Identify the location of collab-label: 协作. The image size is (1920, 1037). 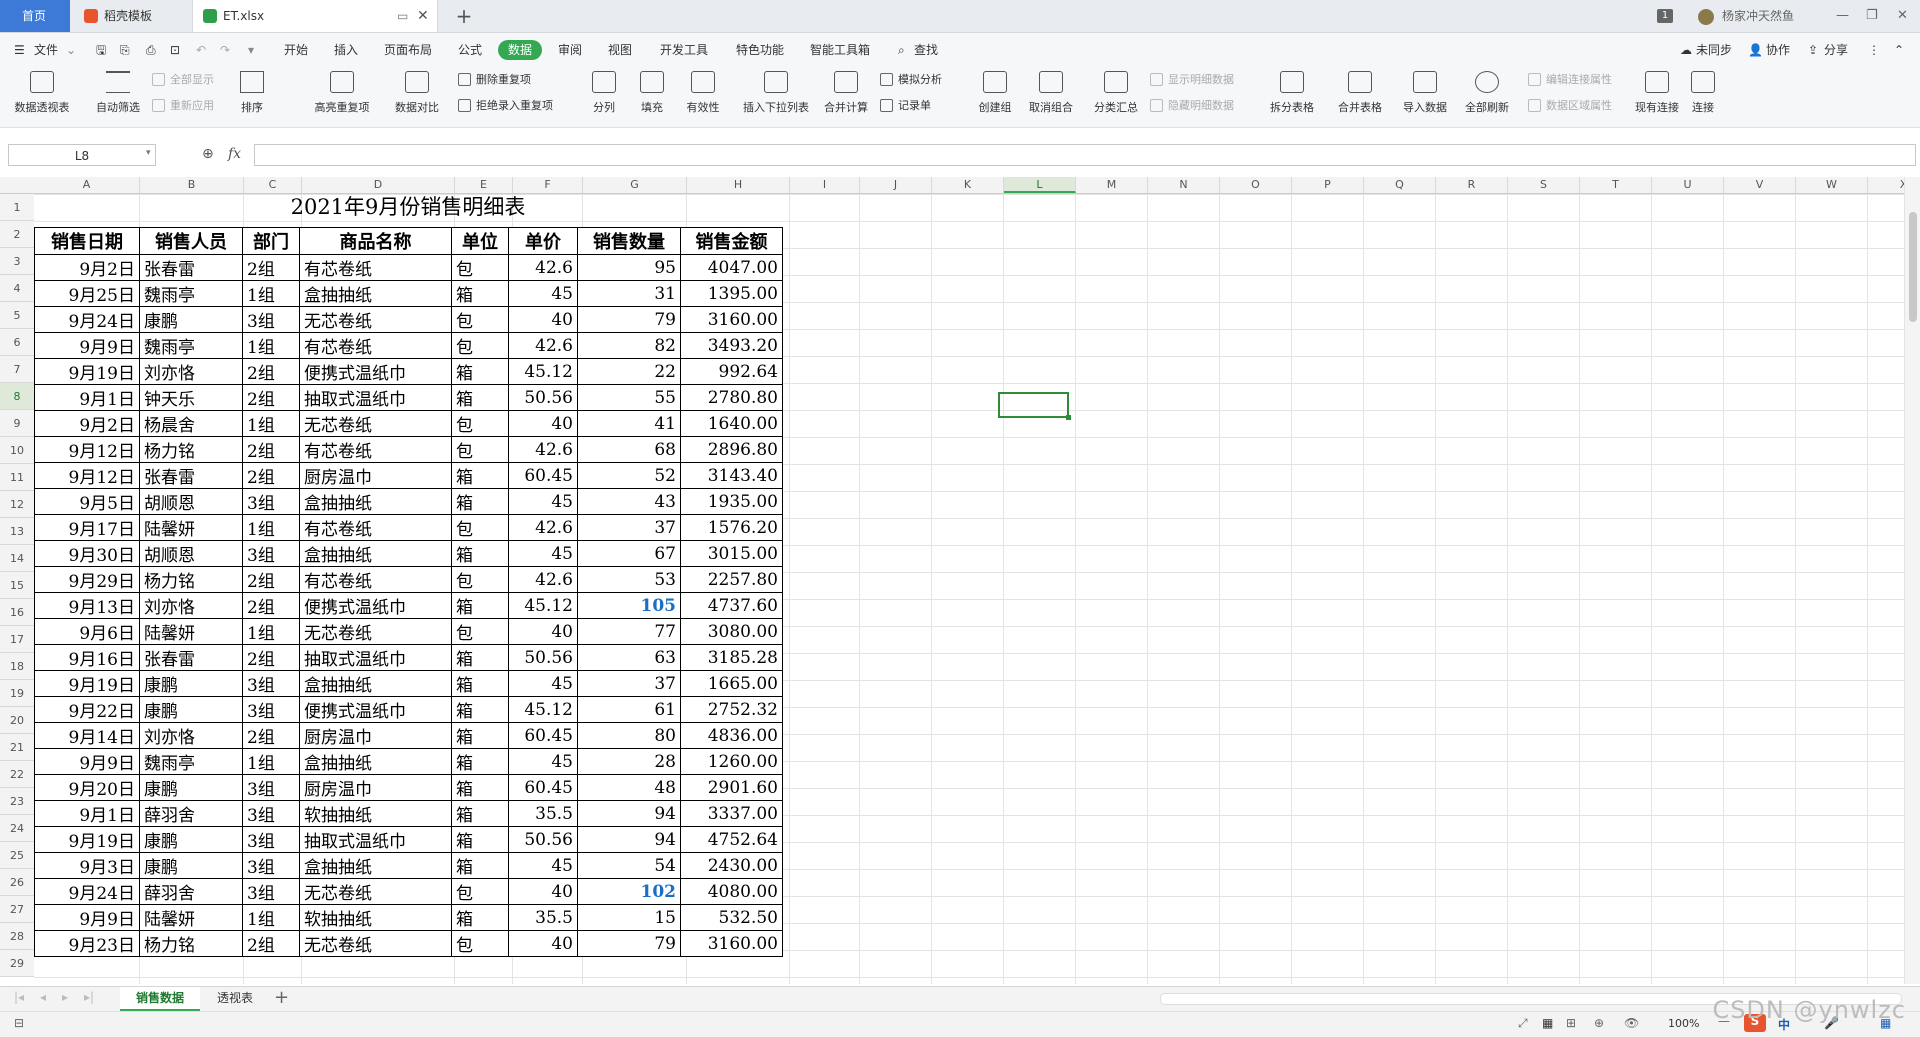
(1778, 50).